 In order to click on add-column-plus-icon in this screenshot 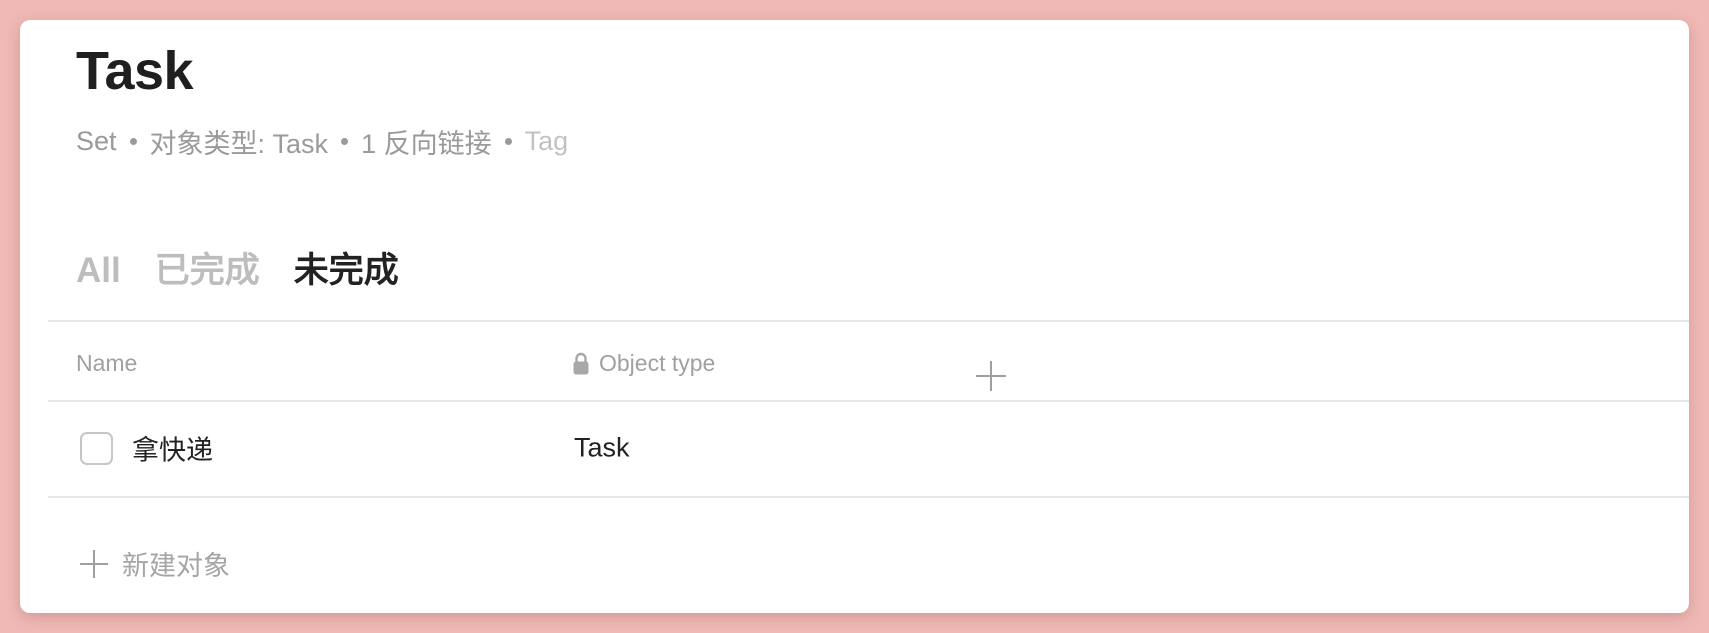, I will do `click(991, 376)`.